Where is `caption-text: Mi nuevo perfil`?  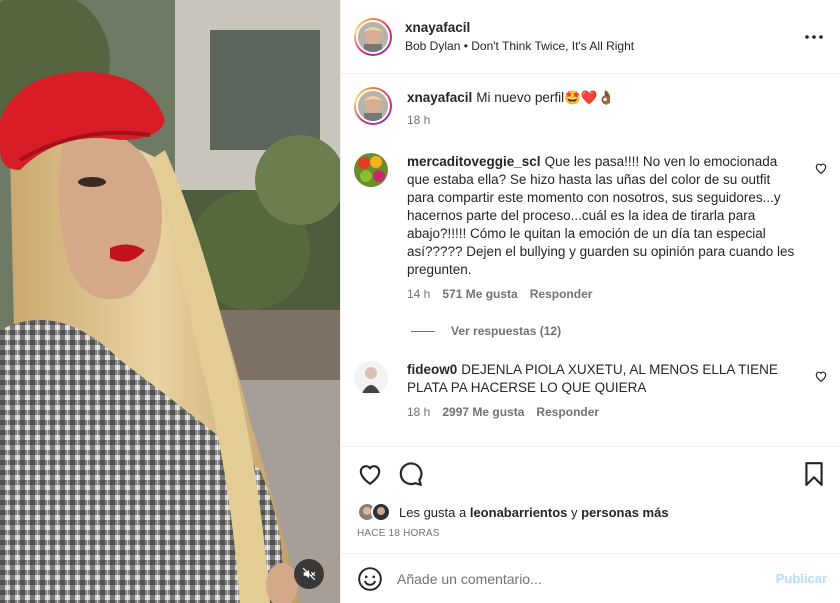 caption-text: Mi nuevo perfil is located at coordinates (520, 97).